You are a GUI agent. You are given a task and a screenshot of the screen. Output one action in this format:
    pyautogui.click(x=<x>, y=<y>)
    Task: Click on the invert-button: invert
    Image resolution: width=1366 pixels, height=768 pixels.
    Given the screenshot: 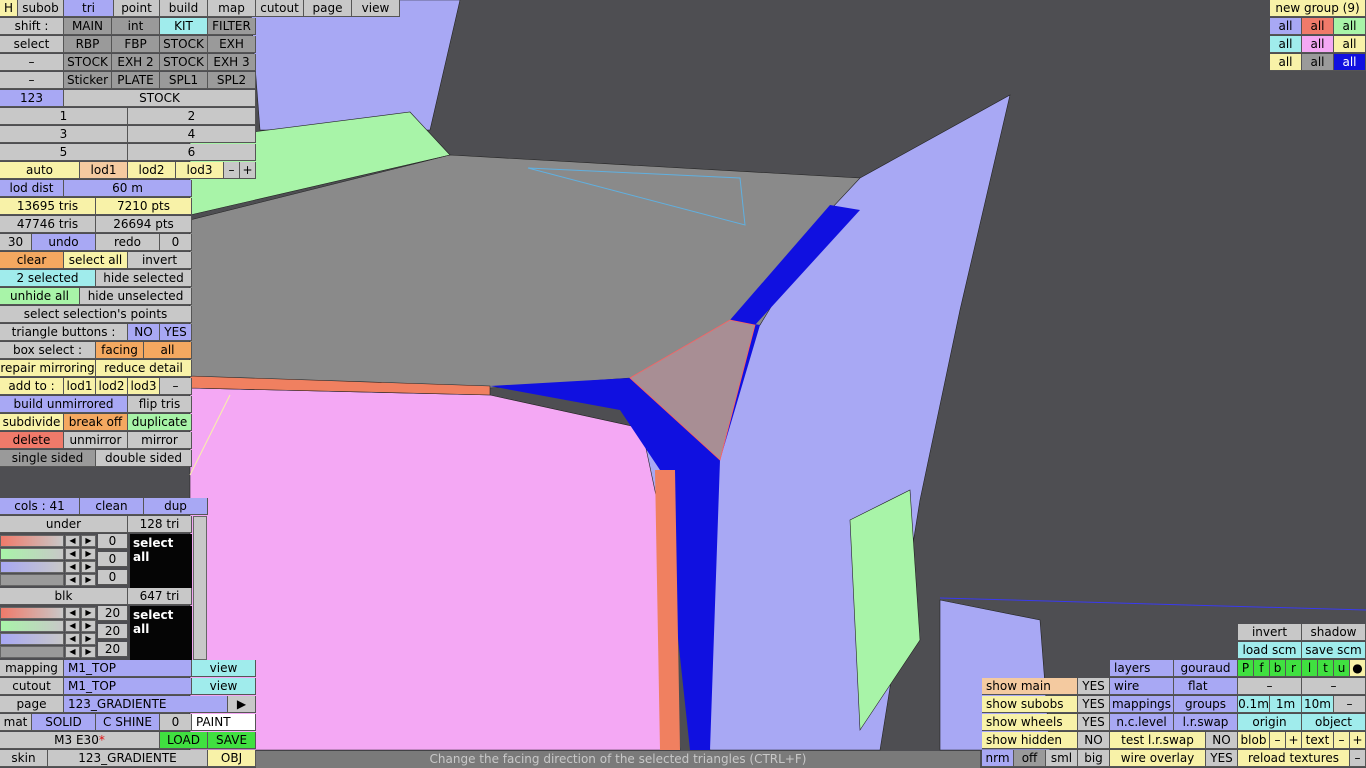 What is the action you would take?
    pyautogui.click(x=160, y=260)
    